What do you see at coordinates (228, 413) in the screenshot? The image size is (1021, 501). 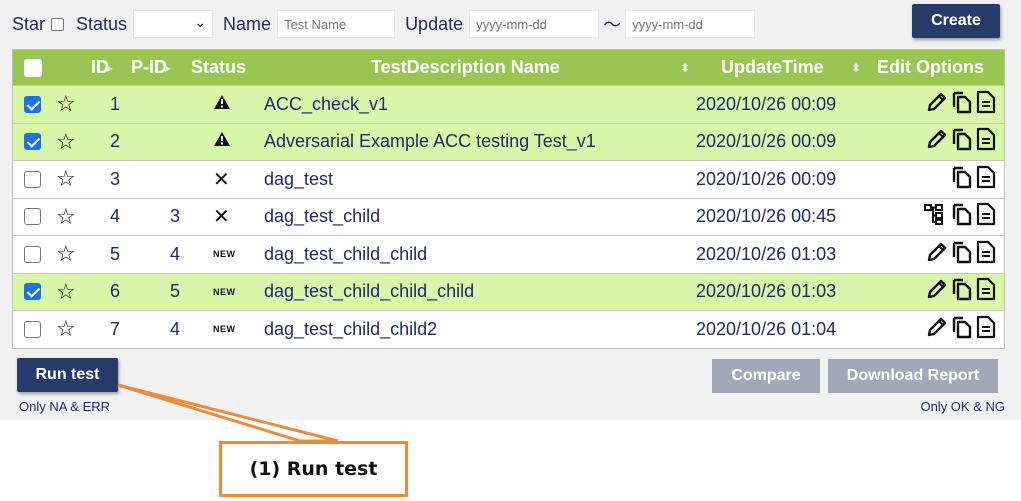 I see `callout-arrow` at bounding box center [228, 413].